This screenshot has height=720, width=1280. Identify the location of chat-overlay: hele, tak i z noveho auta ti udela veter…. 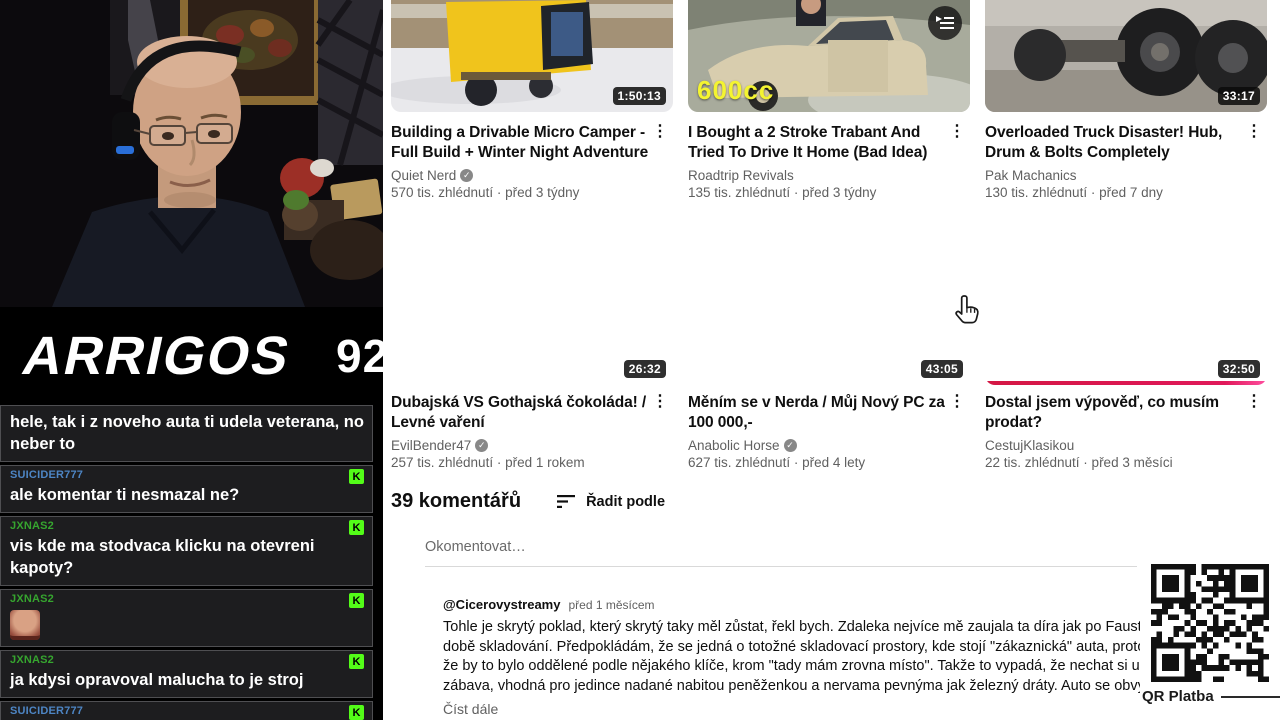
(191, 562).